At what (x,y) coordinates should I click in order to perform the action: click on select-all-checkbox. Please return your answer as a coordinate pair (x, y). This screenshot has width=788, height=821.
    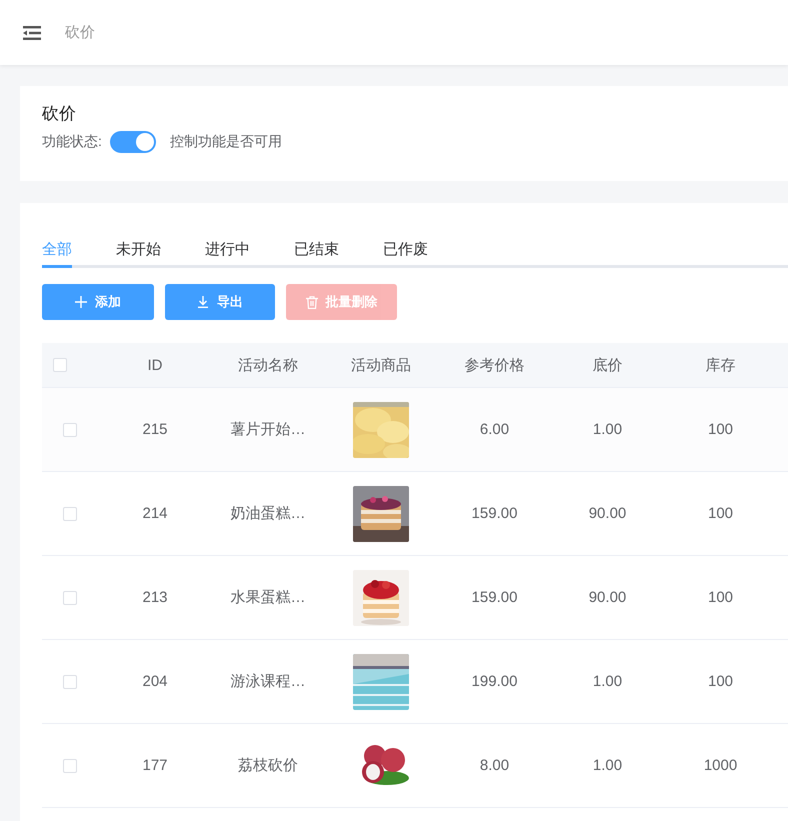
    Looking at the image, I should click on (60, 365).